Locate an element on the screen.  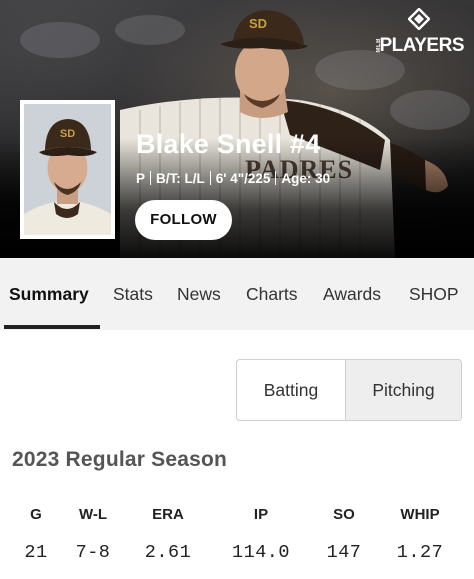
season-title: 2023 Regular Season is located at coordinates (120, 459).